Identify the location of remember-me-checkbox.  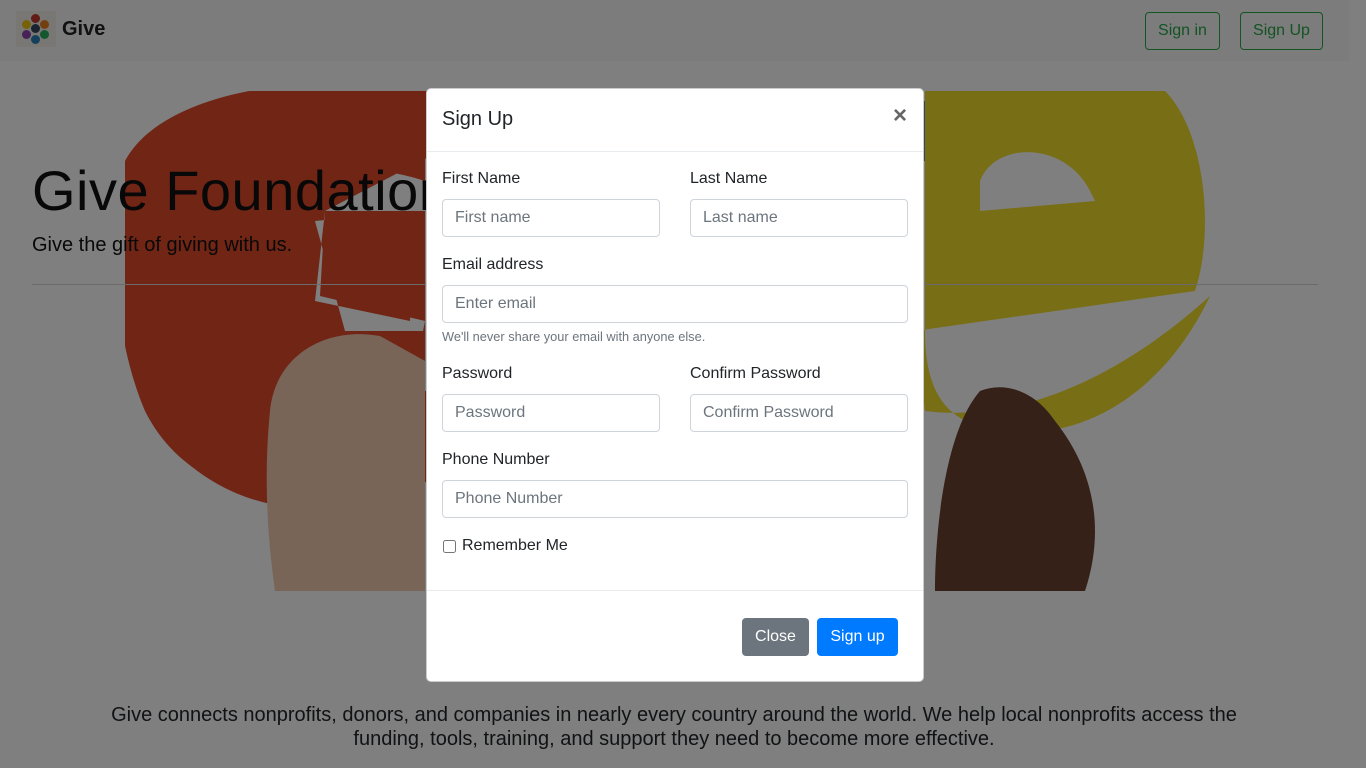
(449, 546).